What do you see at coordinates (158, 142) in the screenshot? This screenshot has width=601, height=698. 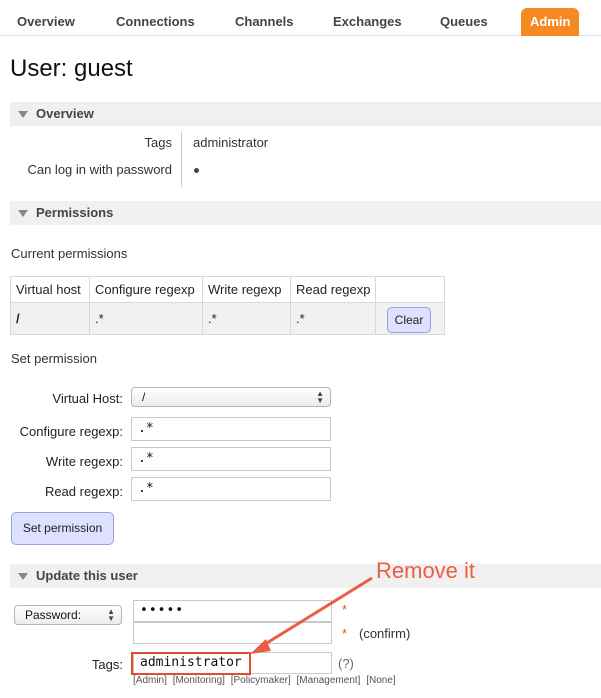 I see `tags-label: Tags` at bounding box center [158, 142].